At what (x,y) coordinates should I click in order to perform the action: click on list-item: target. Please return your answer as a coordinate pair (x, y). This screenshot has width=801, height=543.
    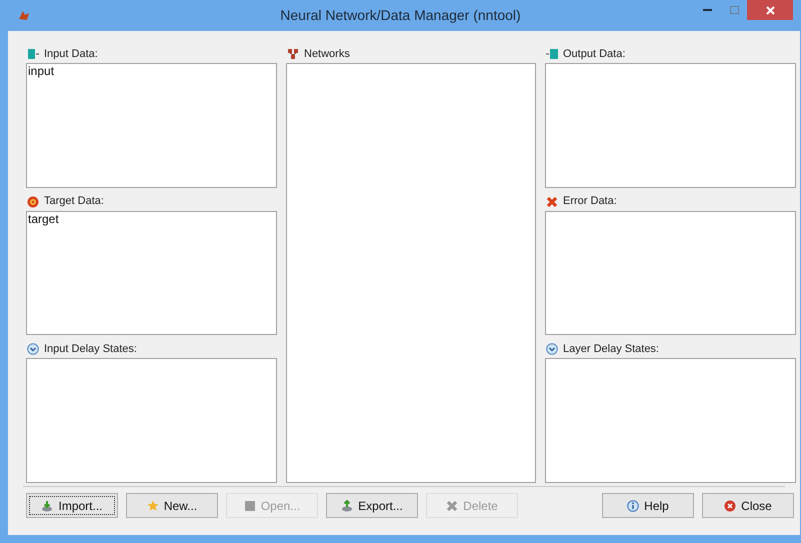
    Looking at the image, I should click on (43, 219).